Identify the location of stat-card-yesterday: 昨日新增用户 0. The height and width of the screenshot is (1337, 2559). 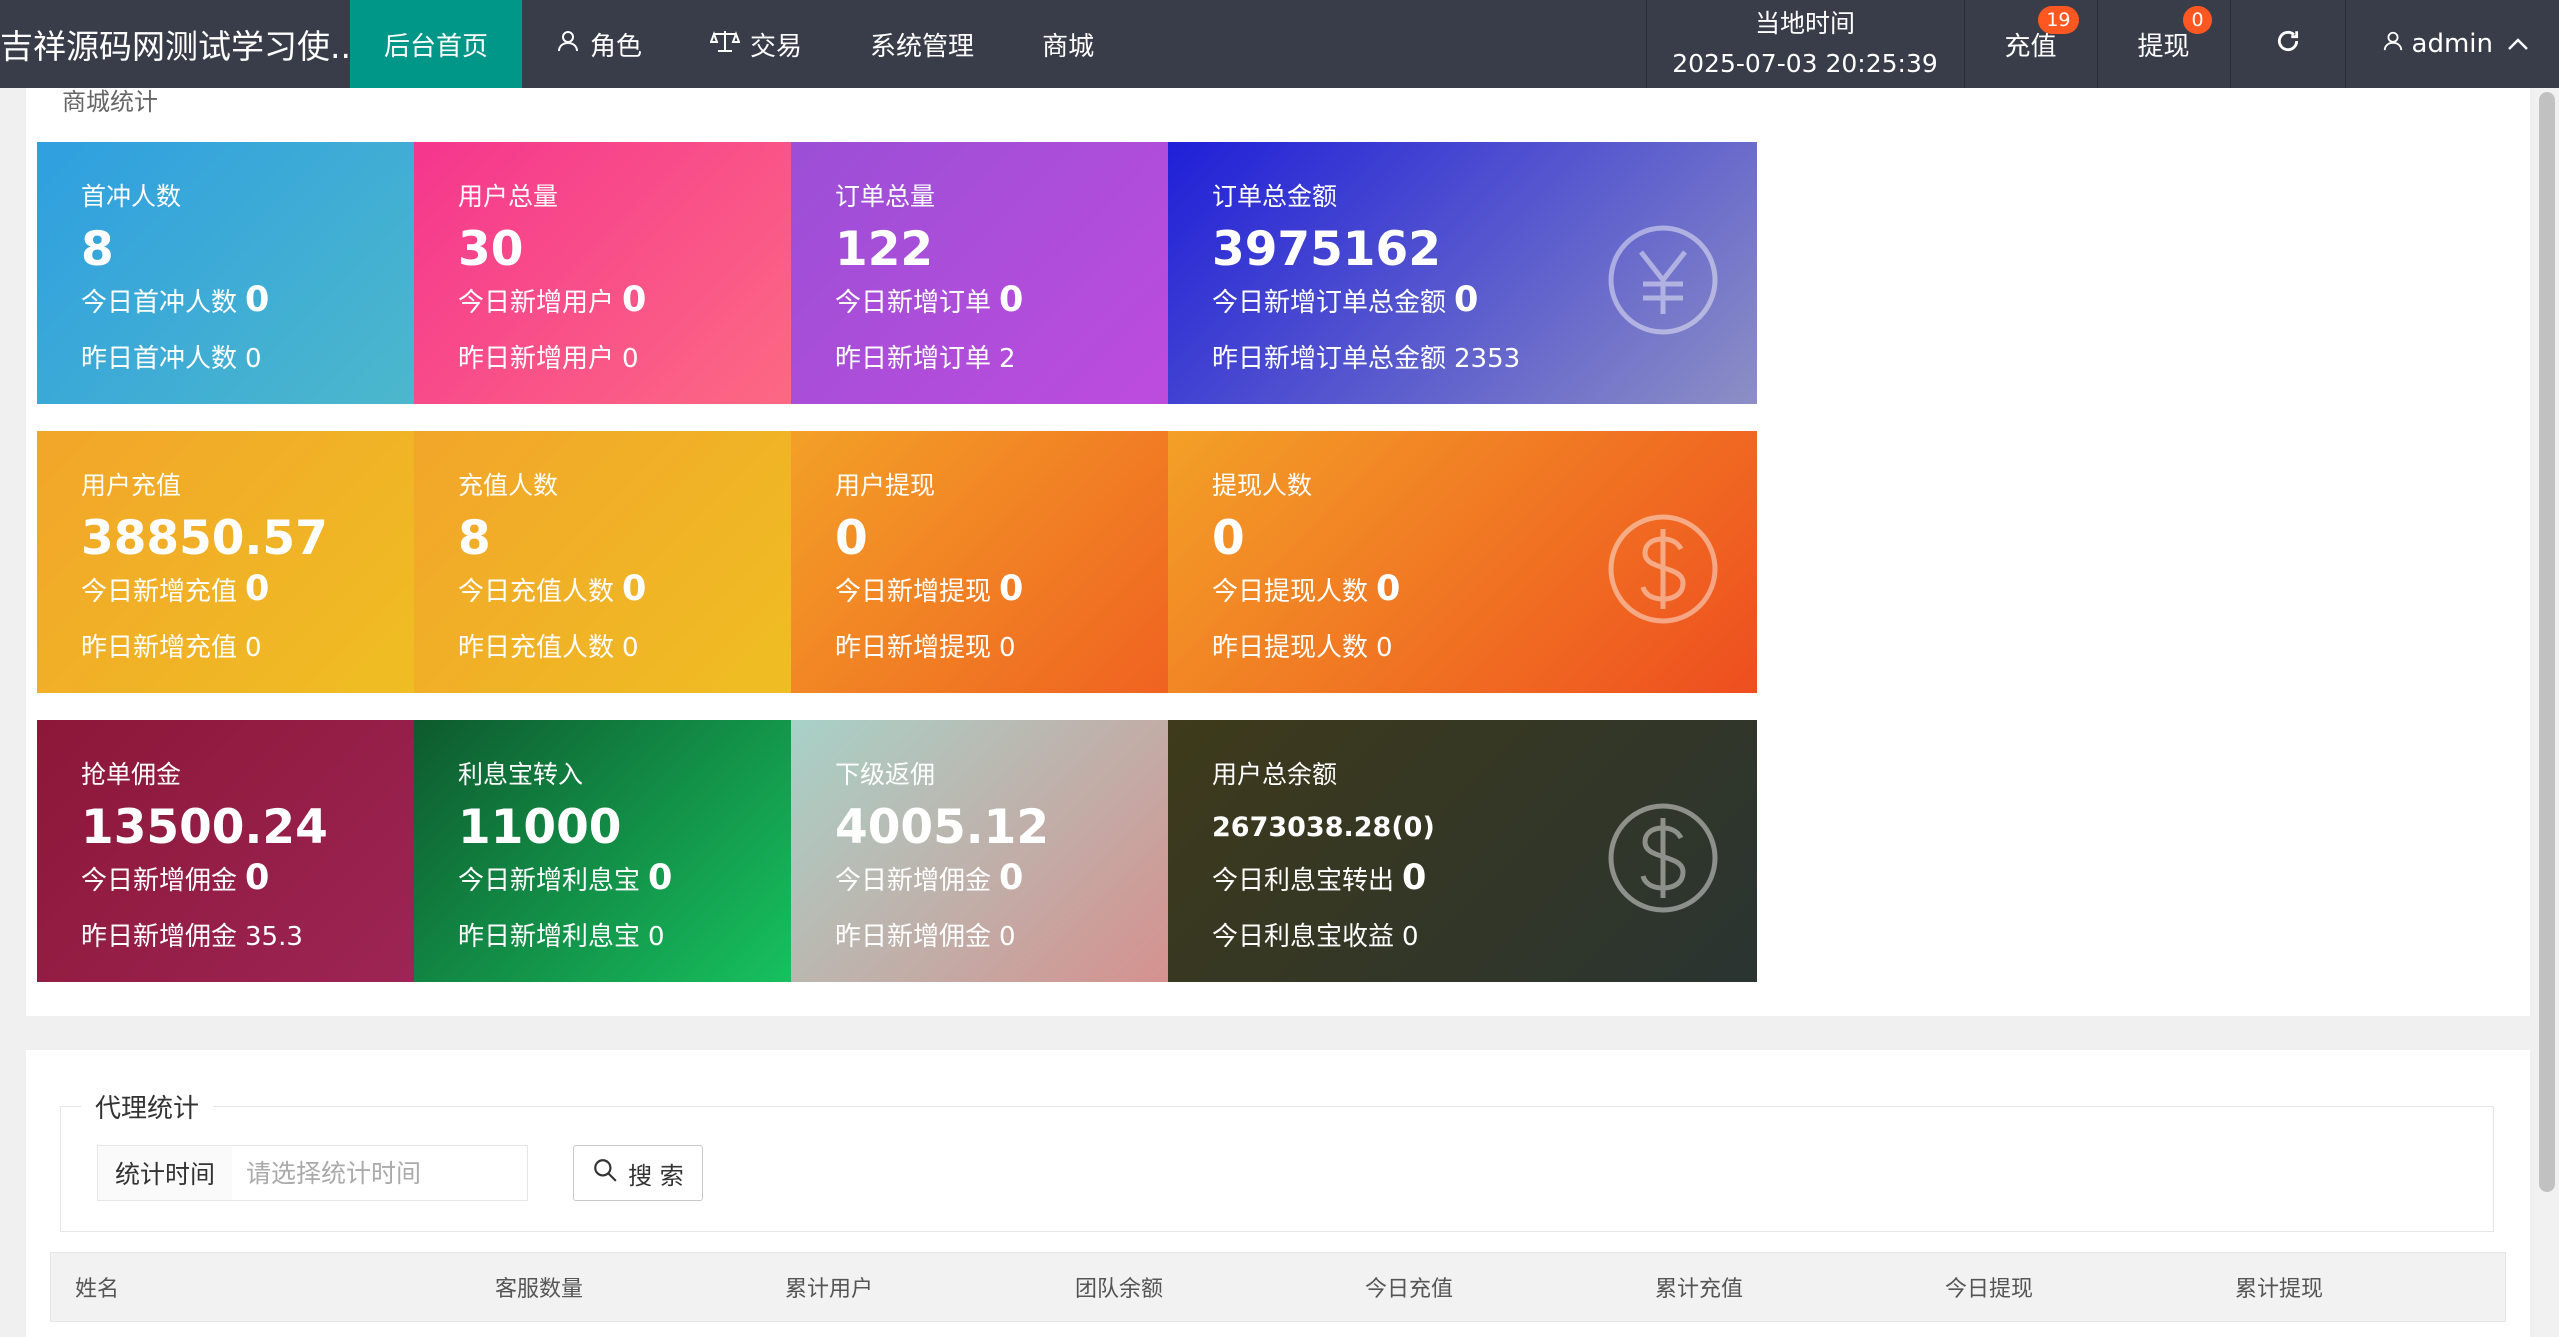
(548, 356).